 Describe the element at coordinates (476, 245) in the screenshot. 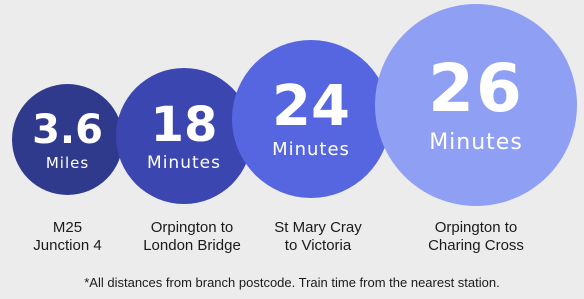

I see `stat-label-line: Charing Cross` at that location.